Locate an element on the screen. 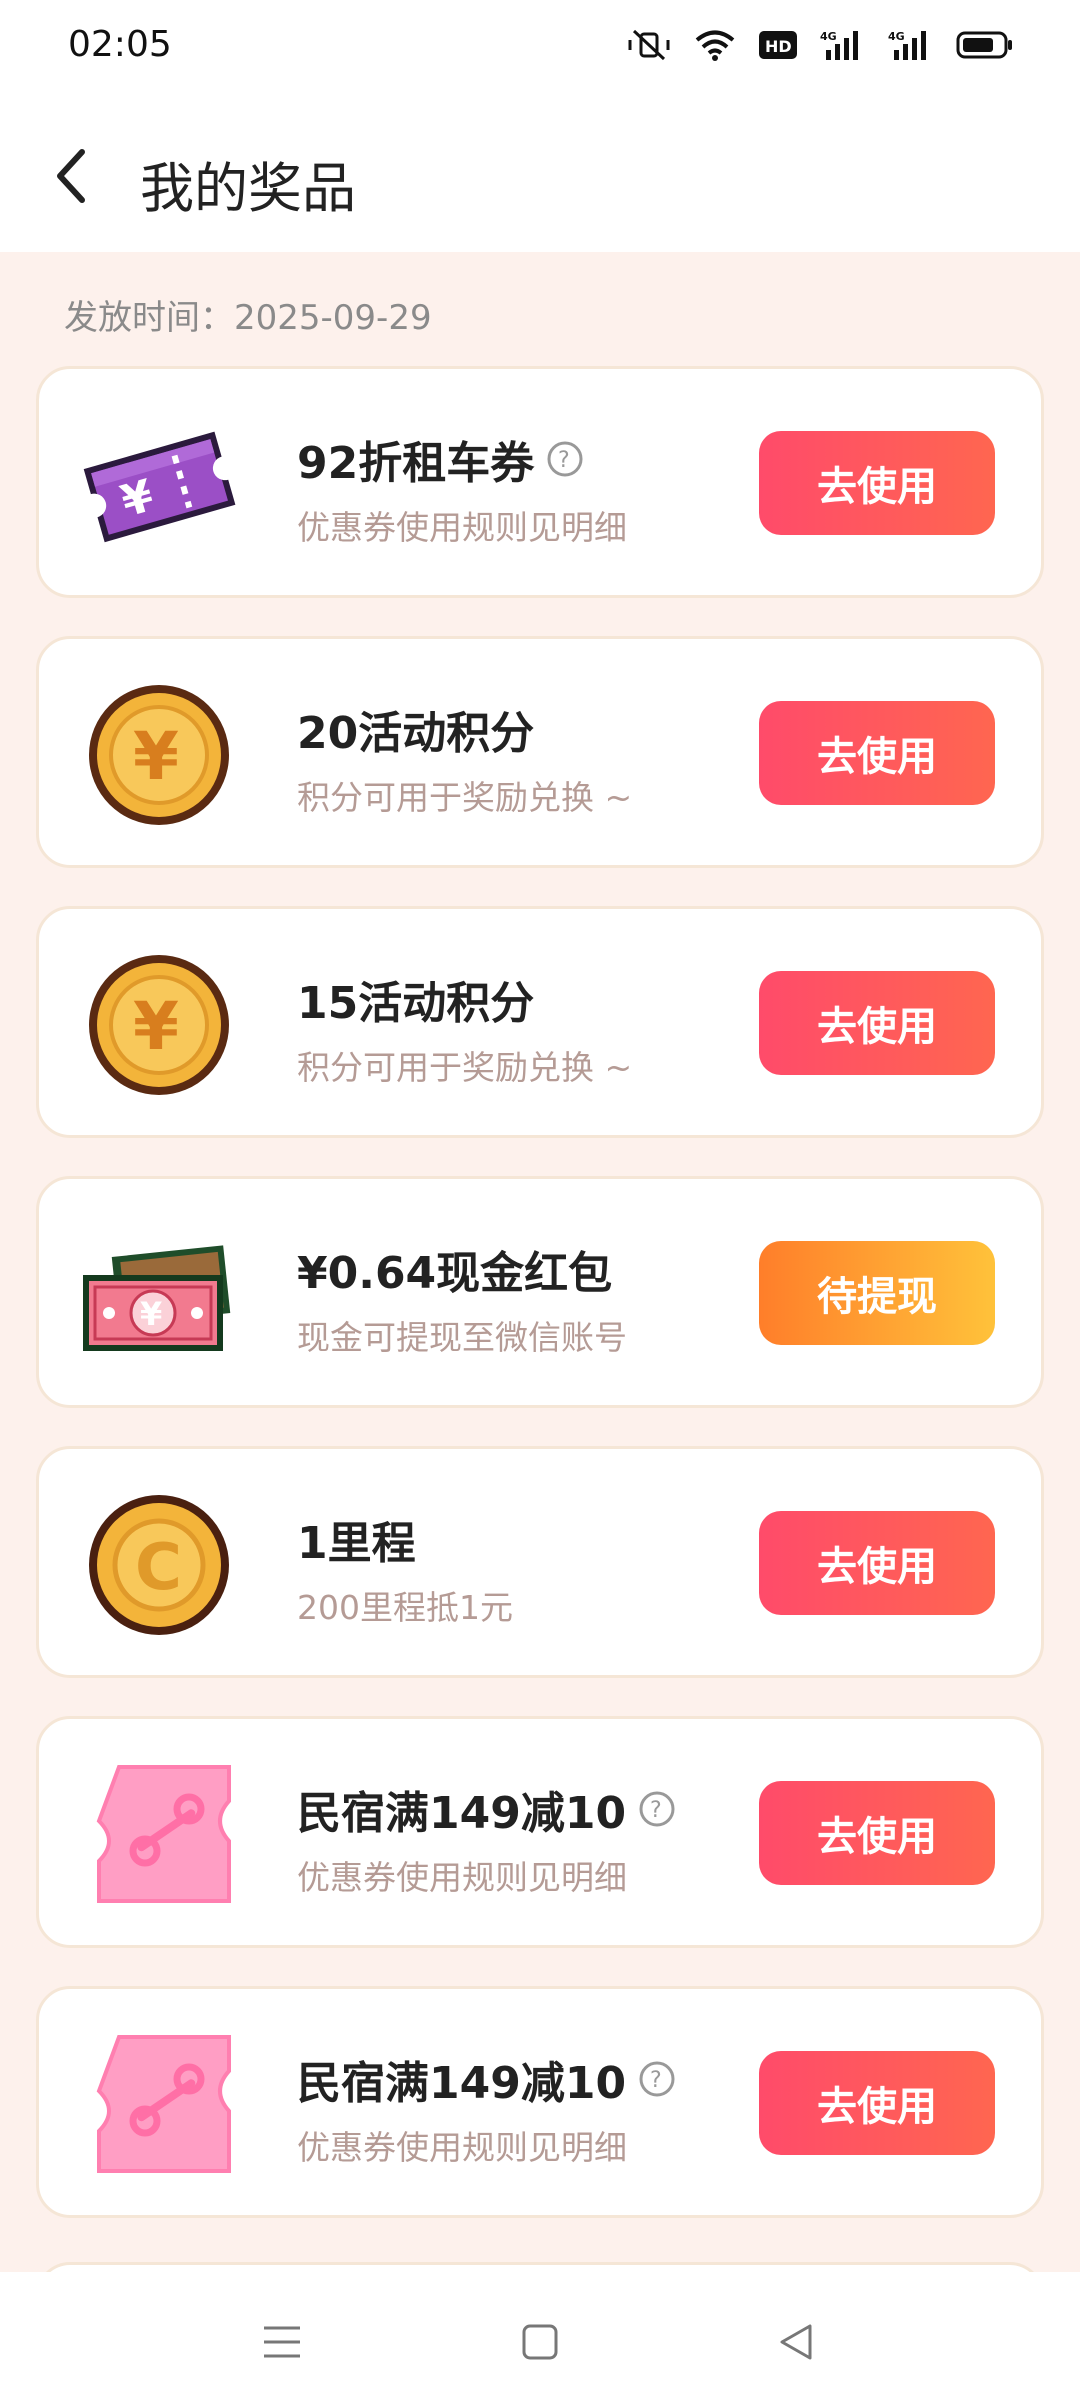 The width and height of the screenshot is (1080, 2400). signal-4g-icon: 4G is located at coordinates (839, 45).